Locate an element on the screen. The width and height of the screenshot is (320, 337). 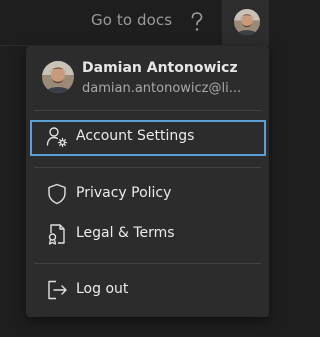
menu-item-log-out: Log out is located at coordinates (148, 291).